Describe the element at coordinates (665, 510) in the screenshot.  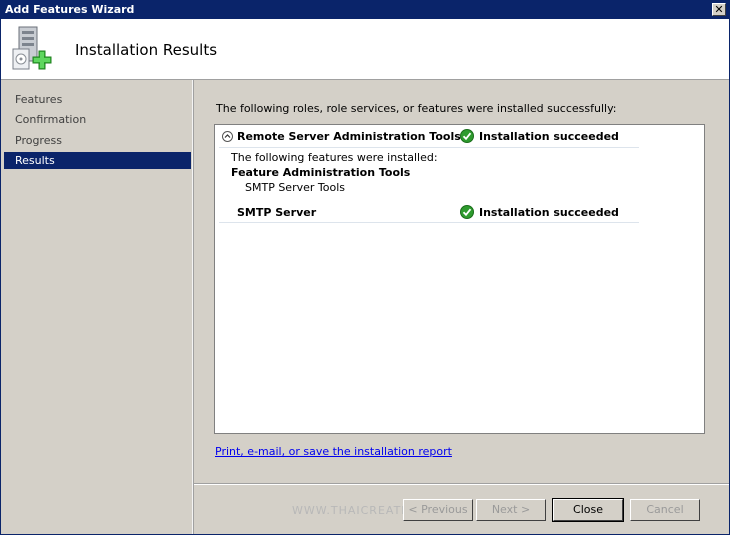
I see `cancel-button: Cancel` at that location.